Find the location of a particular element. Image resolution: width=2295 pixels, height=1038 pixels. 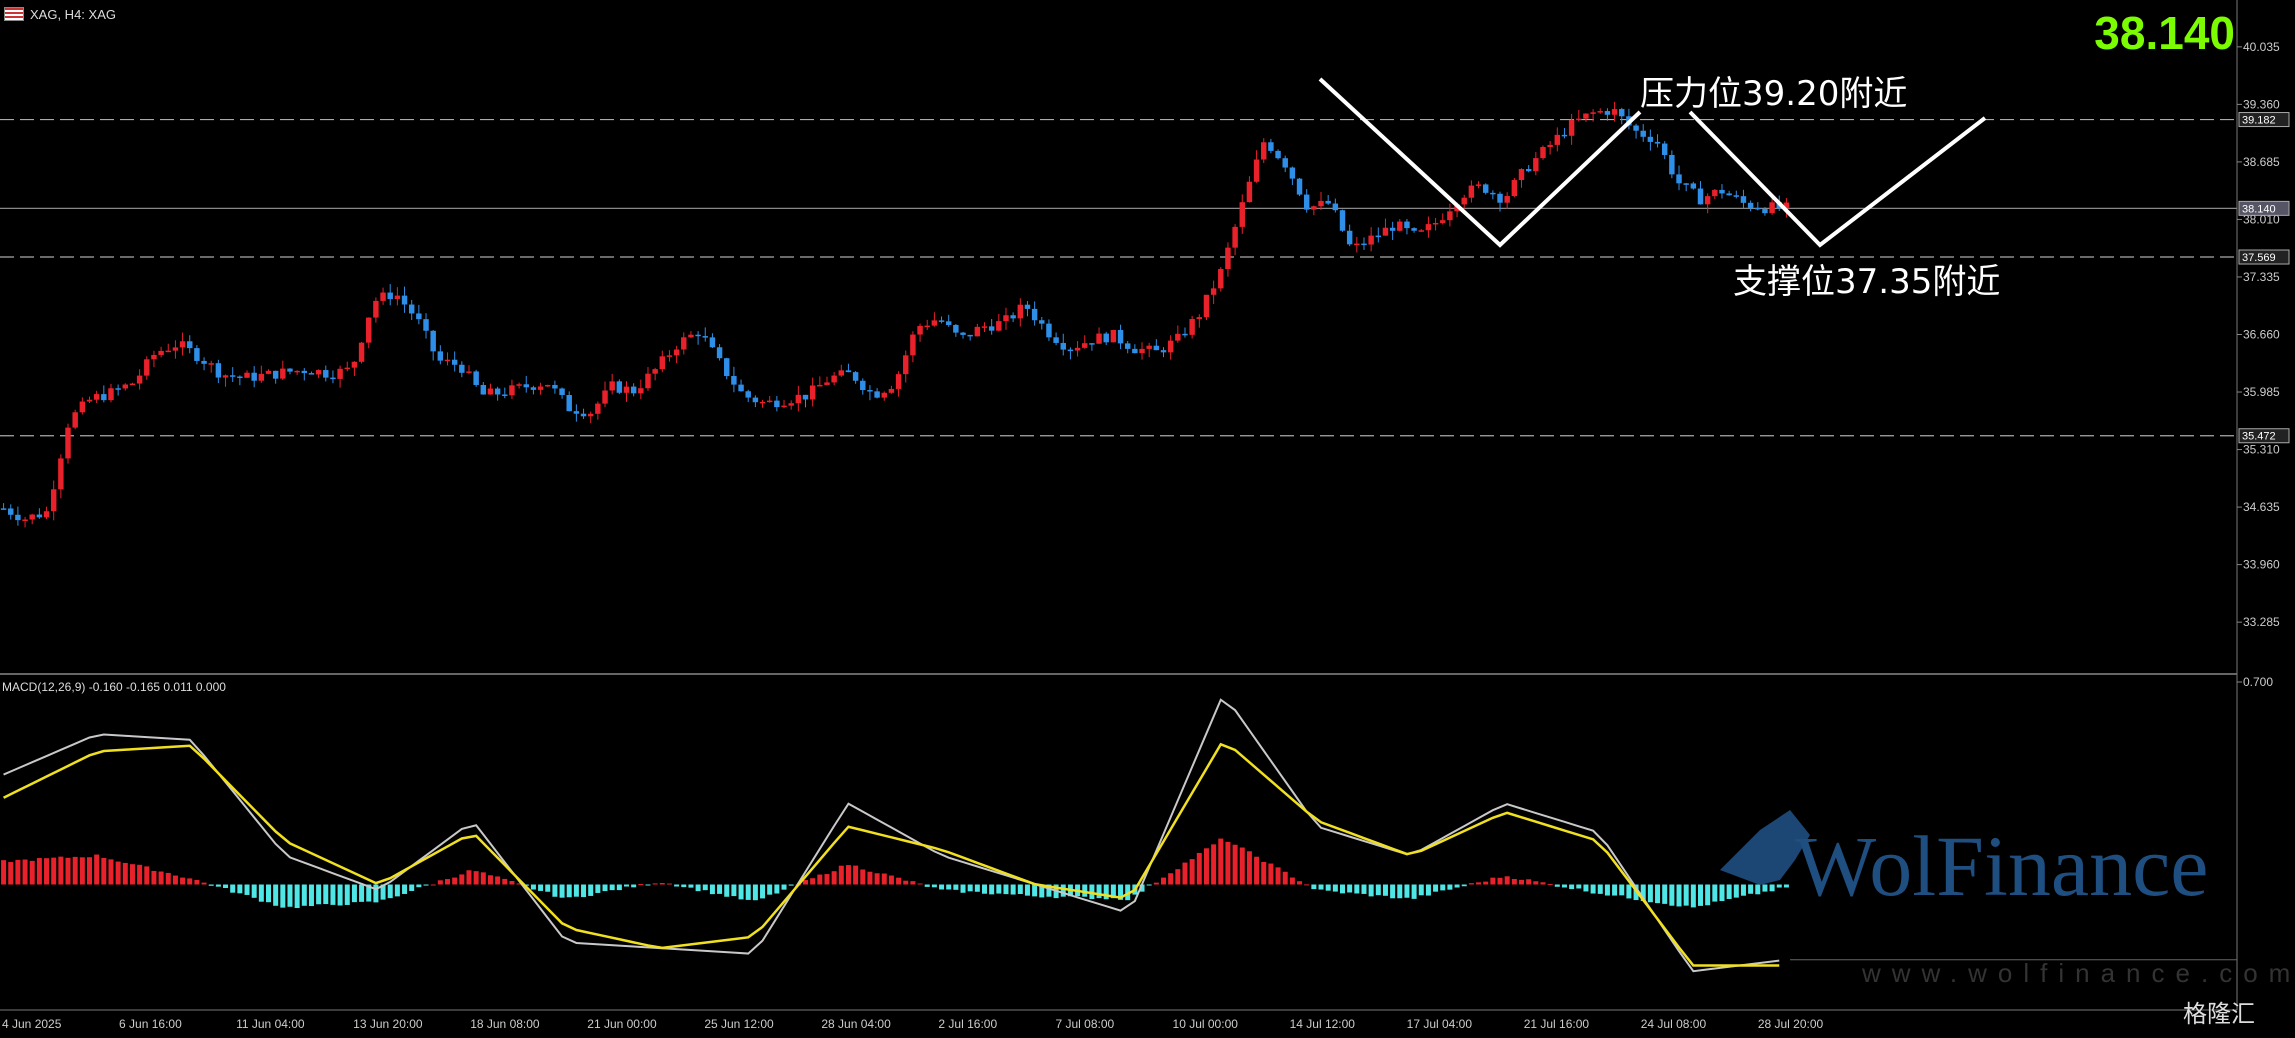

symbol-label: XAG, H4: XAG is located at coordinates (73, 14).